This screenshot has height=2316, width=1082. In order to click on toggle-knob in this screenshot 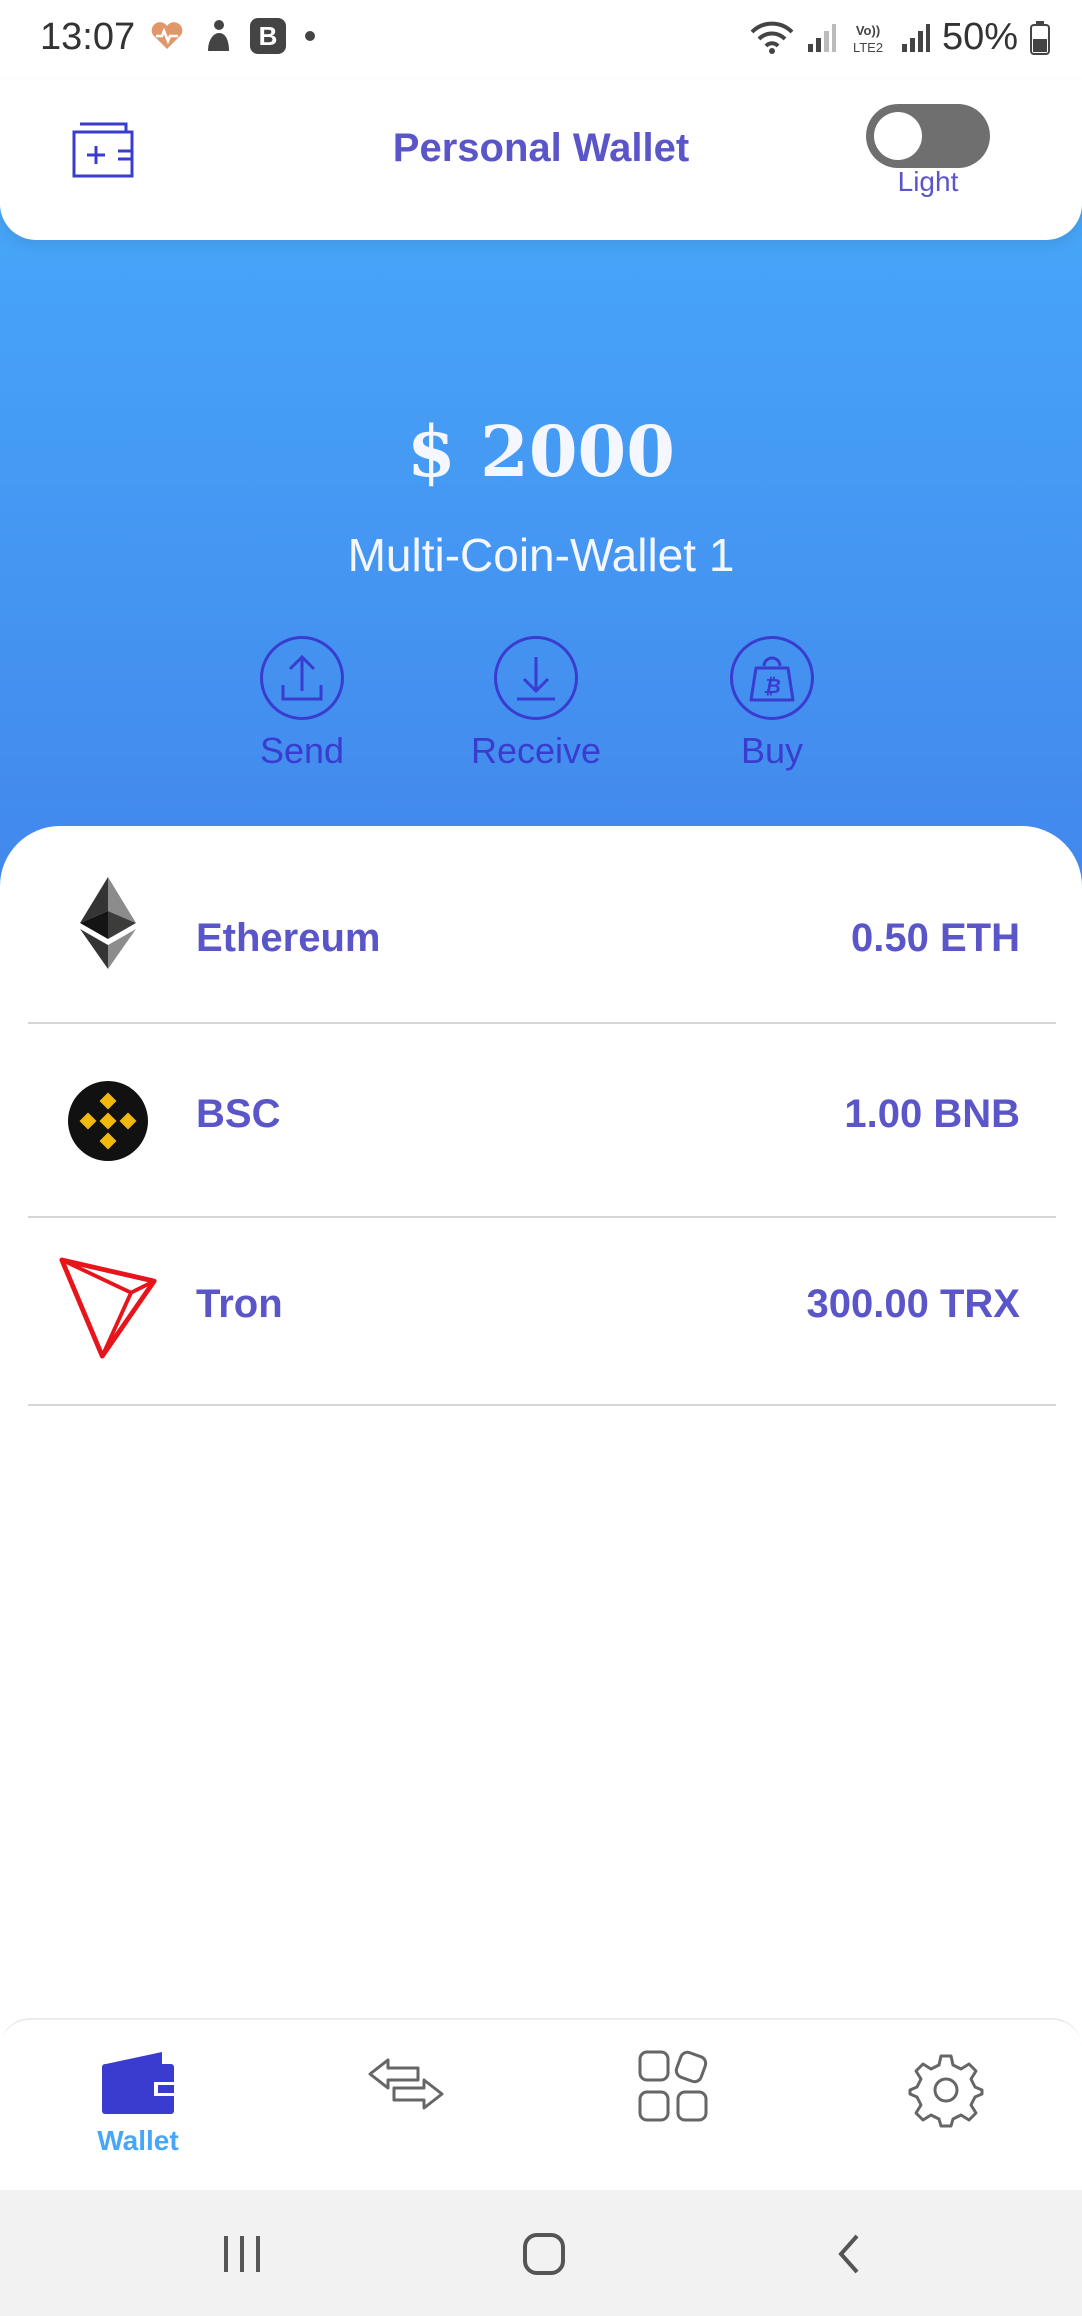, I will do `click(898, 136)`.